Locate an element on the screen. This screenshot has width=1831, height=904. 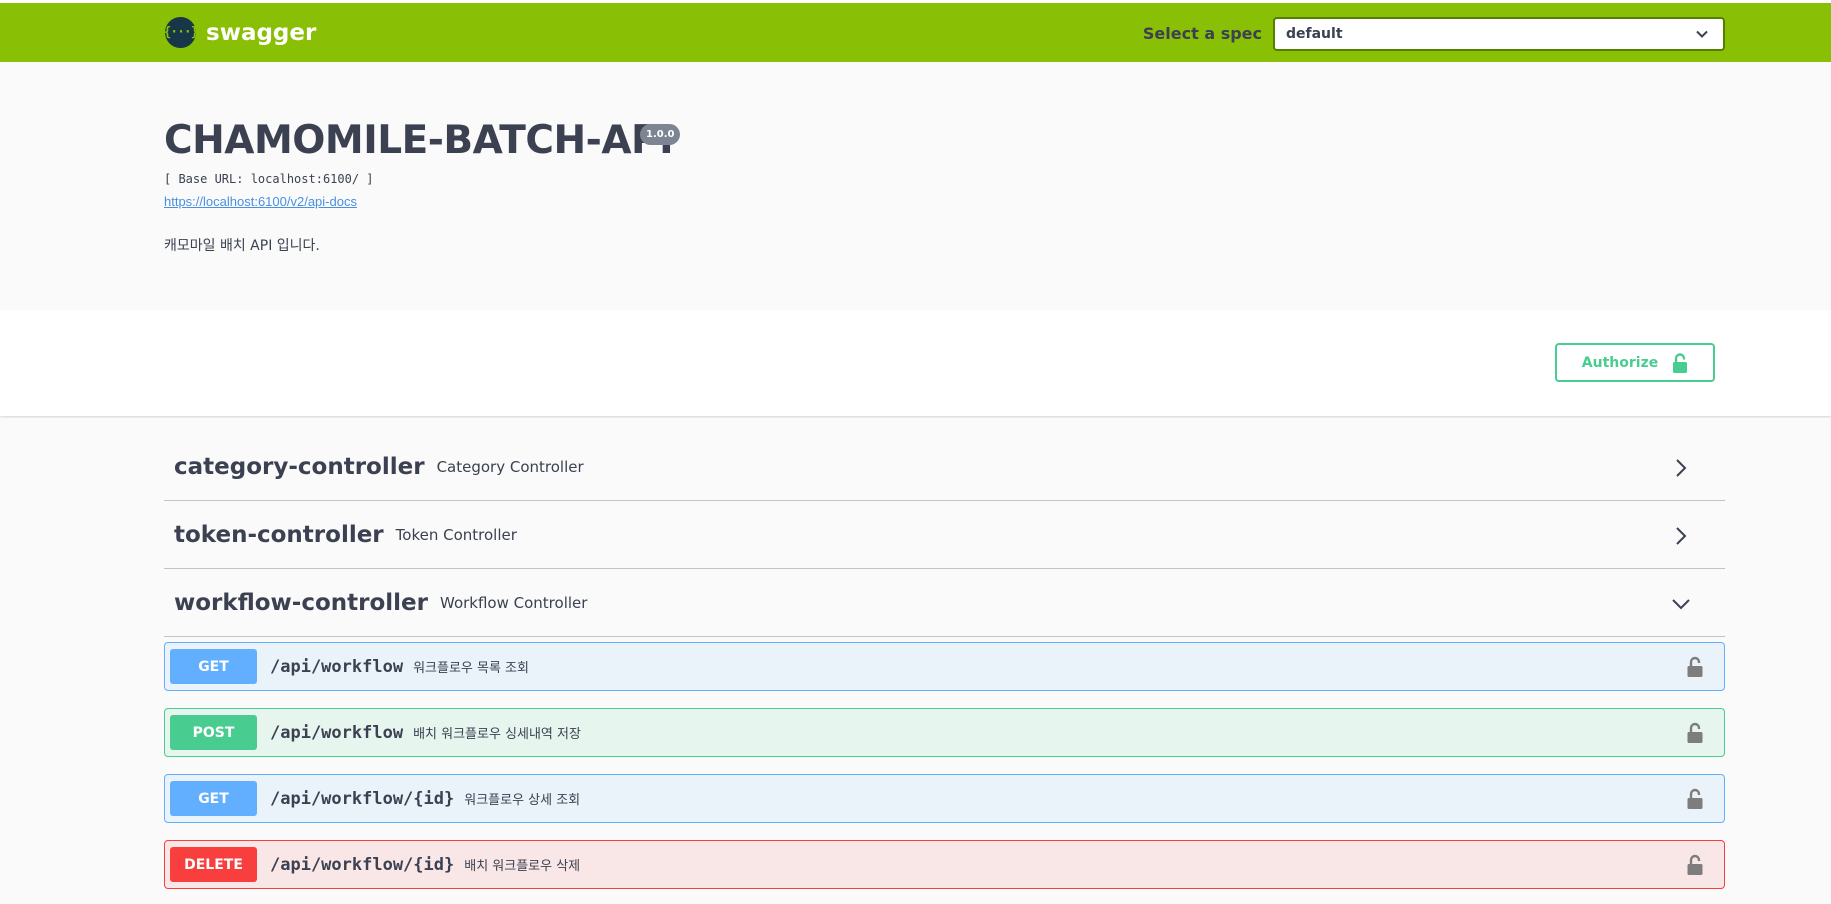
tag-workflow-controller: workflow-controller Workflow Controller is located at coordinates (944, 603).